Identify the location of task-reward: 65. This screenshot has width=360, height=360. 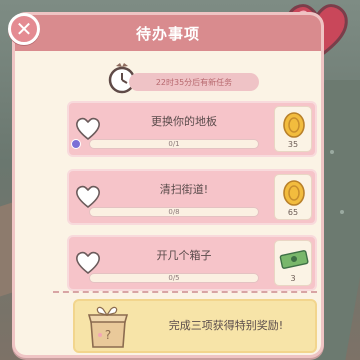
(293, 197).